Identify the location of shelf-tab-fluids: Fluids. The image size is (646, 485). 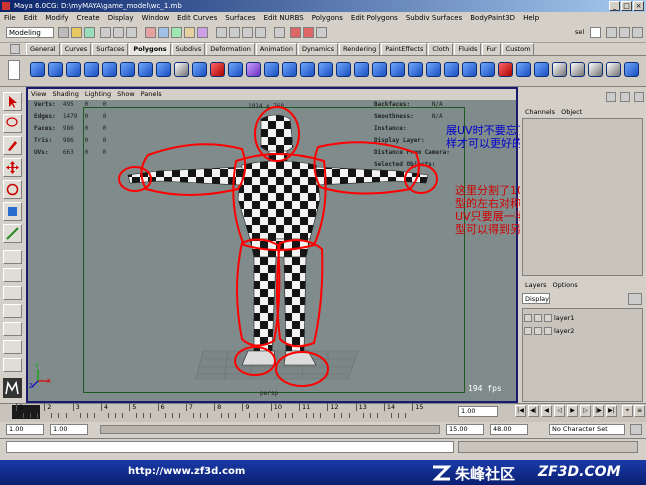
(468, 49).